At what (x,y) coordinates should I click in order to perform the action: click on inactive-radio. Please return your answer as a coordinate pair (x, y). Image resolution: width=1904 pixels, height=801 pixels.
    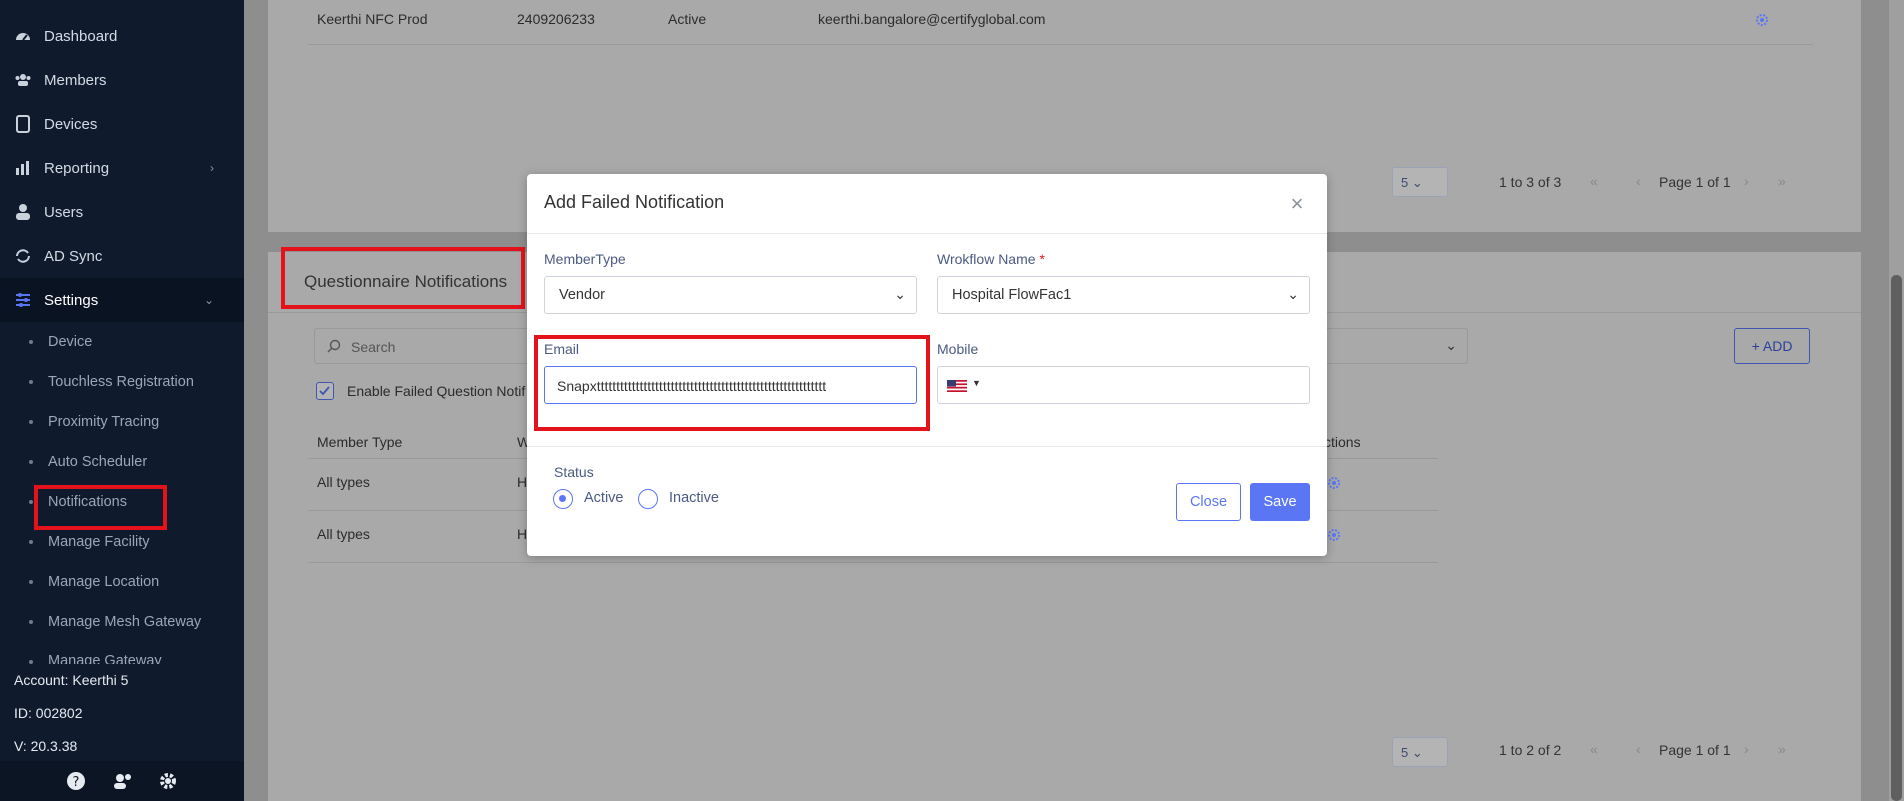
    Looking at the image, I should click on (648, 499).